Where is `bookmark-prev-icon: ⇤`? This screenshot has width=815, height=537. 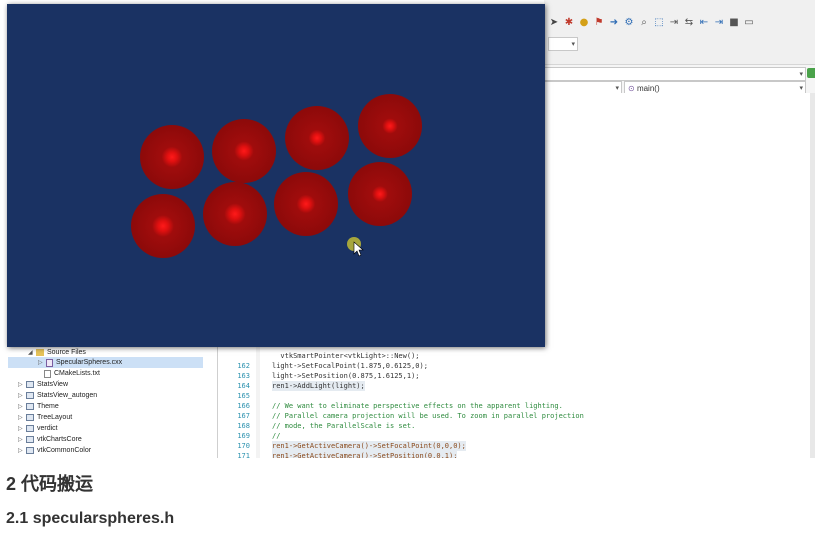 bookmark-prev-icon: ⇤ is located at coordinates (704, 23).